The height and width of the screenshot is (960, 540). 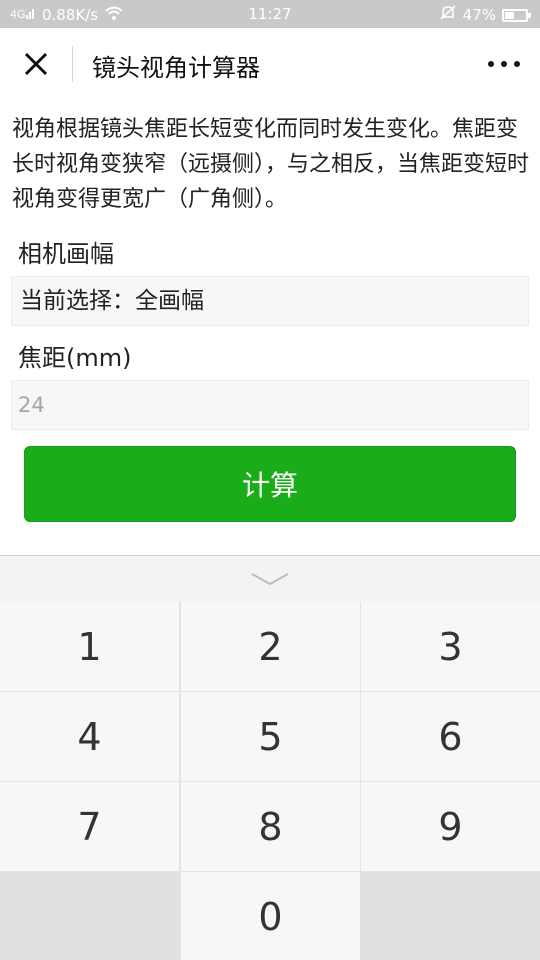 What do you see at coordinates (270, 736) in the screenshot?
I see `key-5: 5` at bounding box center [270, 736].